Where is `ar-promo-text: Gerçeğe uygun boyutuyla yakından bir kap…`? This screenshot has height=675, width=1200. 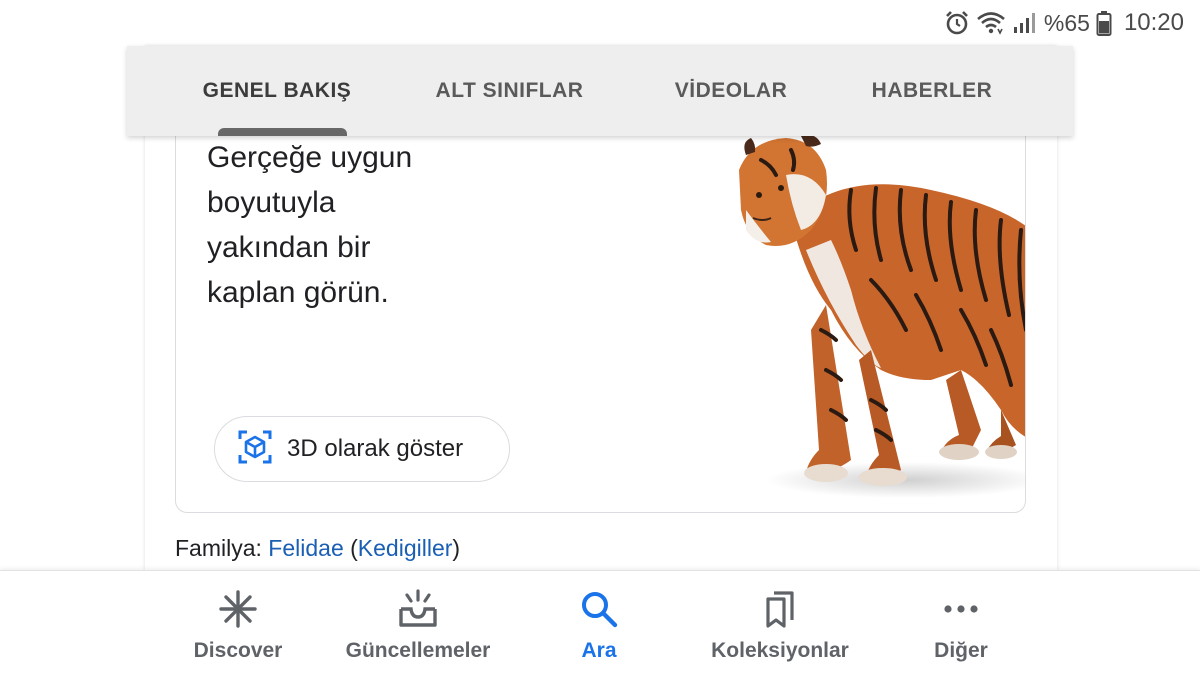 ar-promo-text: Gerçeğe uygun boyutuyla yakından bir kap… is located at coordinates (347, 225).